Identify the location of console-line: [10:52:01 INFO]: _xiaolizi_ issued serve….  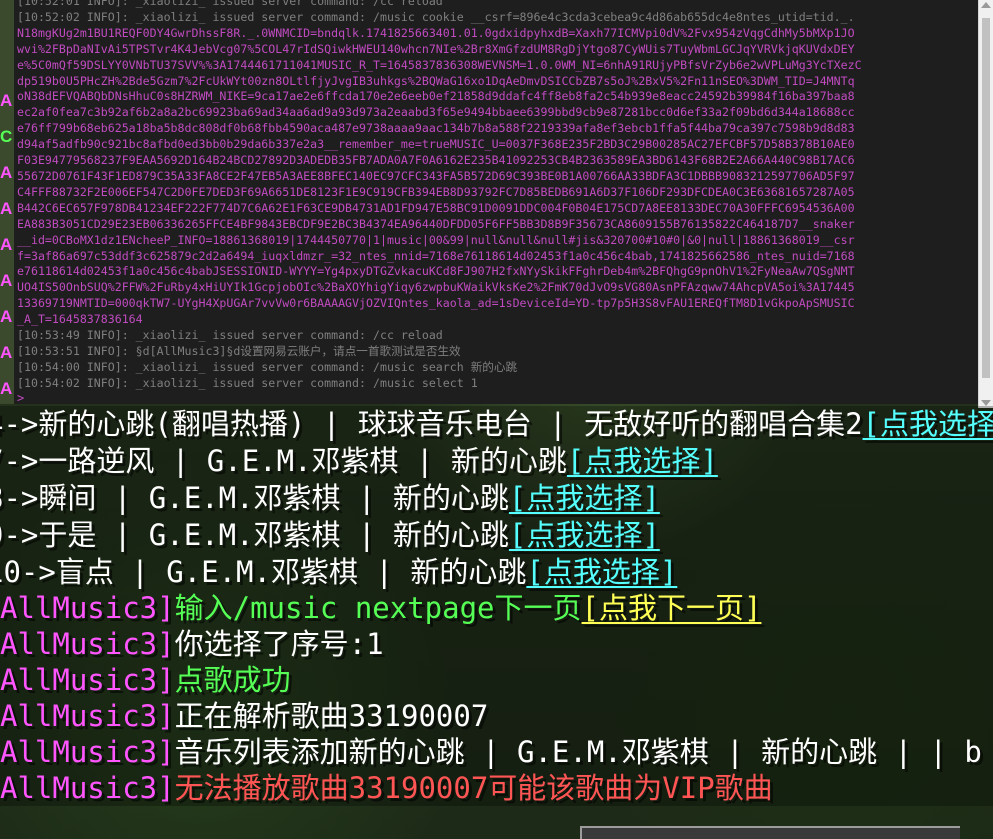
(230, 4).